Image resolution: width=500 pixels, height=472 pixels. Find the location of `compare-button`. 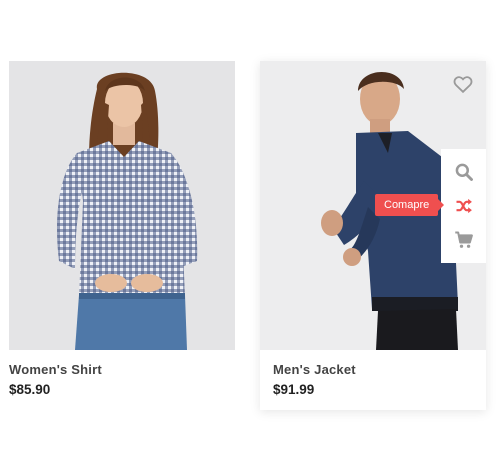

compare-button is located at coordinates (463, 206).